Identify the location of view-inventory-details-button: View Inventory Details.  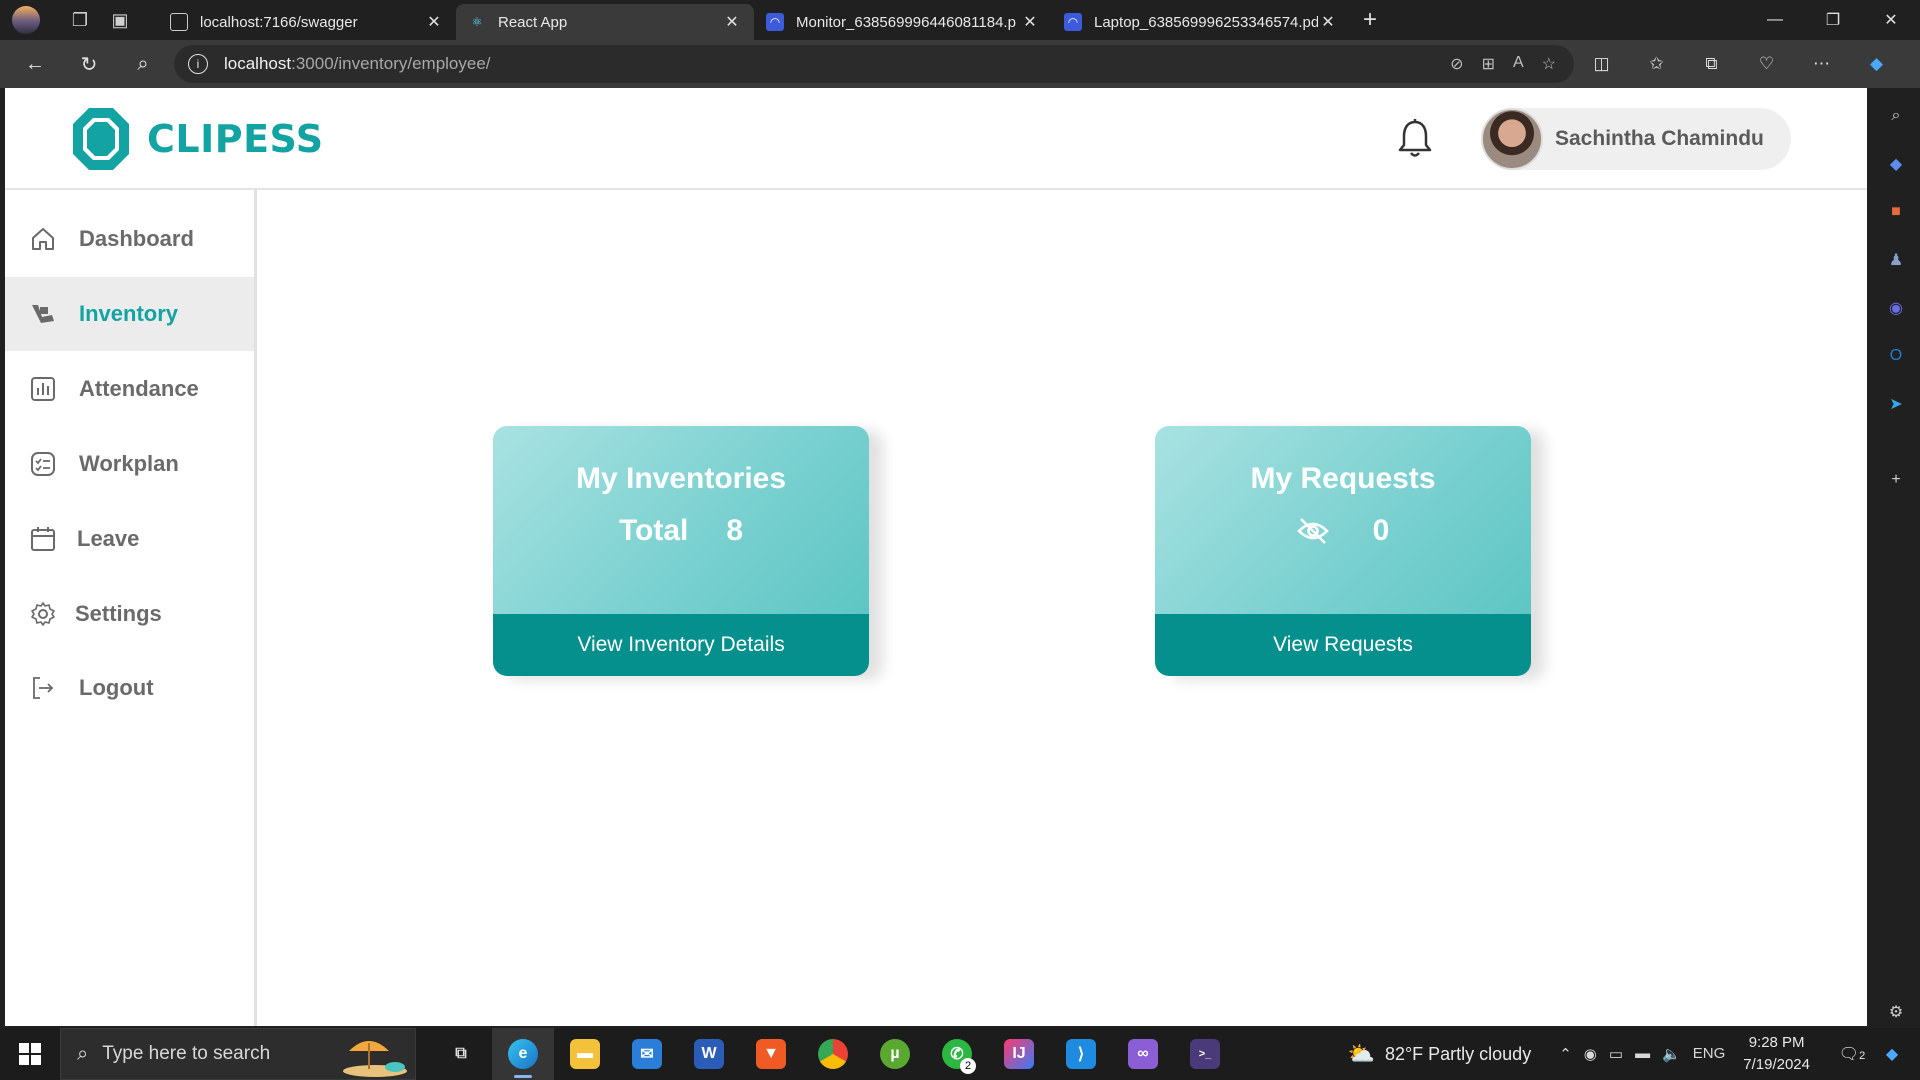
(681, 645).